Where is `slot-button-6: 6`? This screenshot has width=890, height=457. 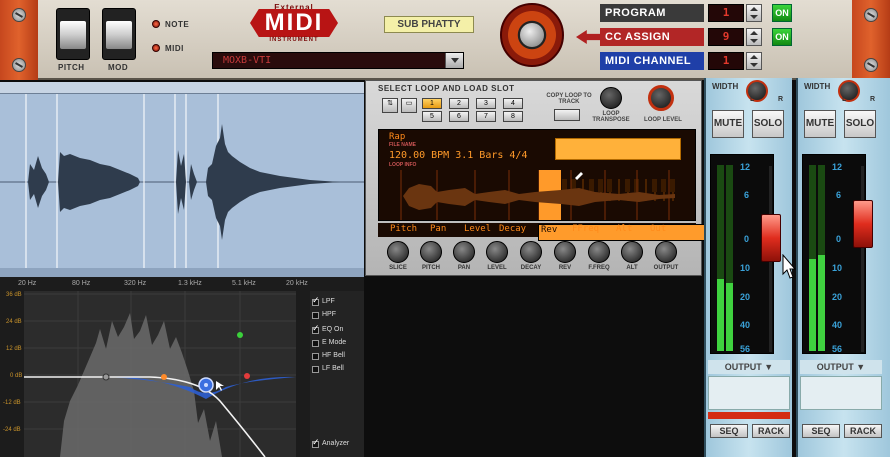
slot-button-6: 6 is located at coordinates (459, 116).